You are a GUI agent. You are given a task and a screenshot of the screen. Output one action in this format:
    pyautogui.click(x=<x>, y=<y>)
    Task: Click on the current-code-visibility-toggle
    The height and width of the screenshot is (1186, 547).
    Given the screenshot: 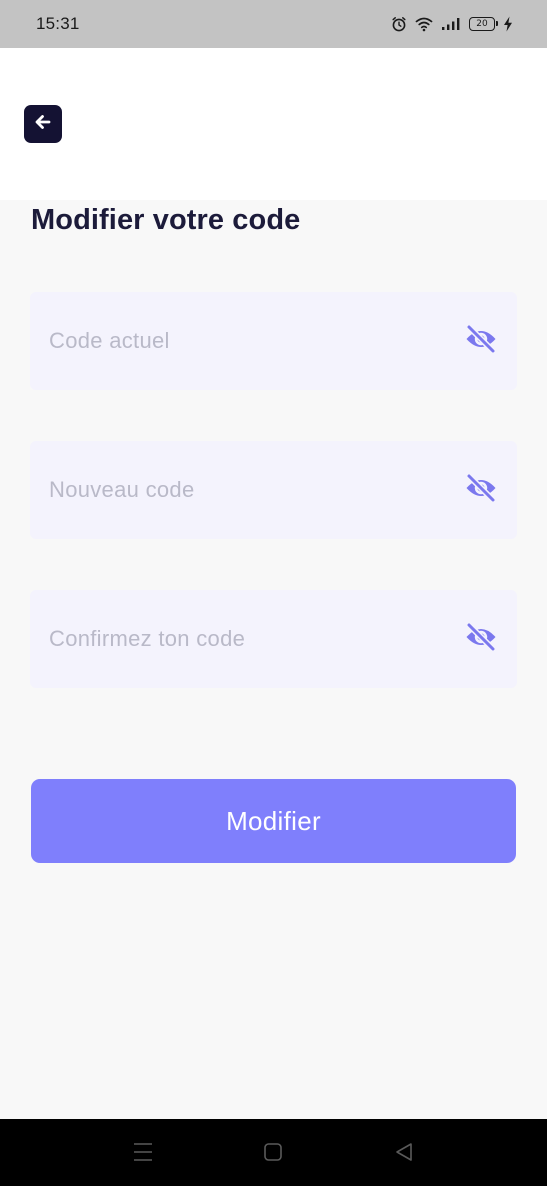 What is the action you would take?
    pyautogui.click(x=481, y=341)
    